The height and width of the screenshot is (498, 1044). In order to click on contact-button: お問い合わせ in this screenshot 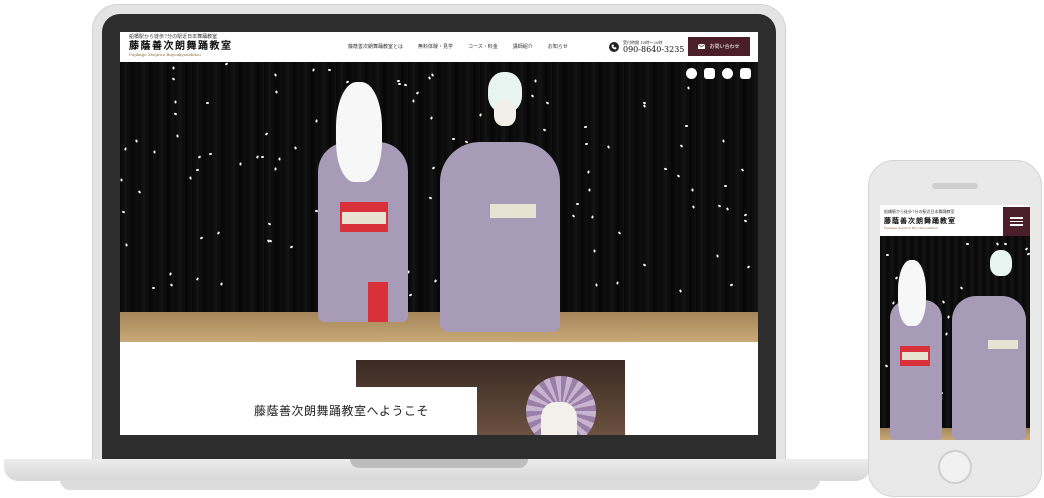, I will do `click(719, 46)`.